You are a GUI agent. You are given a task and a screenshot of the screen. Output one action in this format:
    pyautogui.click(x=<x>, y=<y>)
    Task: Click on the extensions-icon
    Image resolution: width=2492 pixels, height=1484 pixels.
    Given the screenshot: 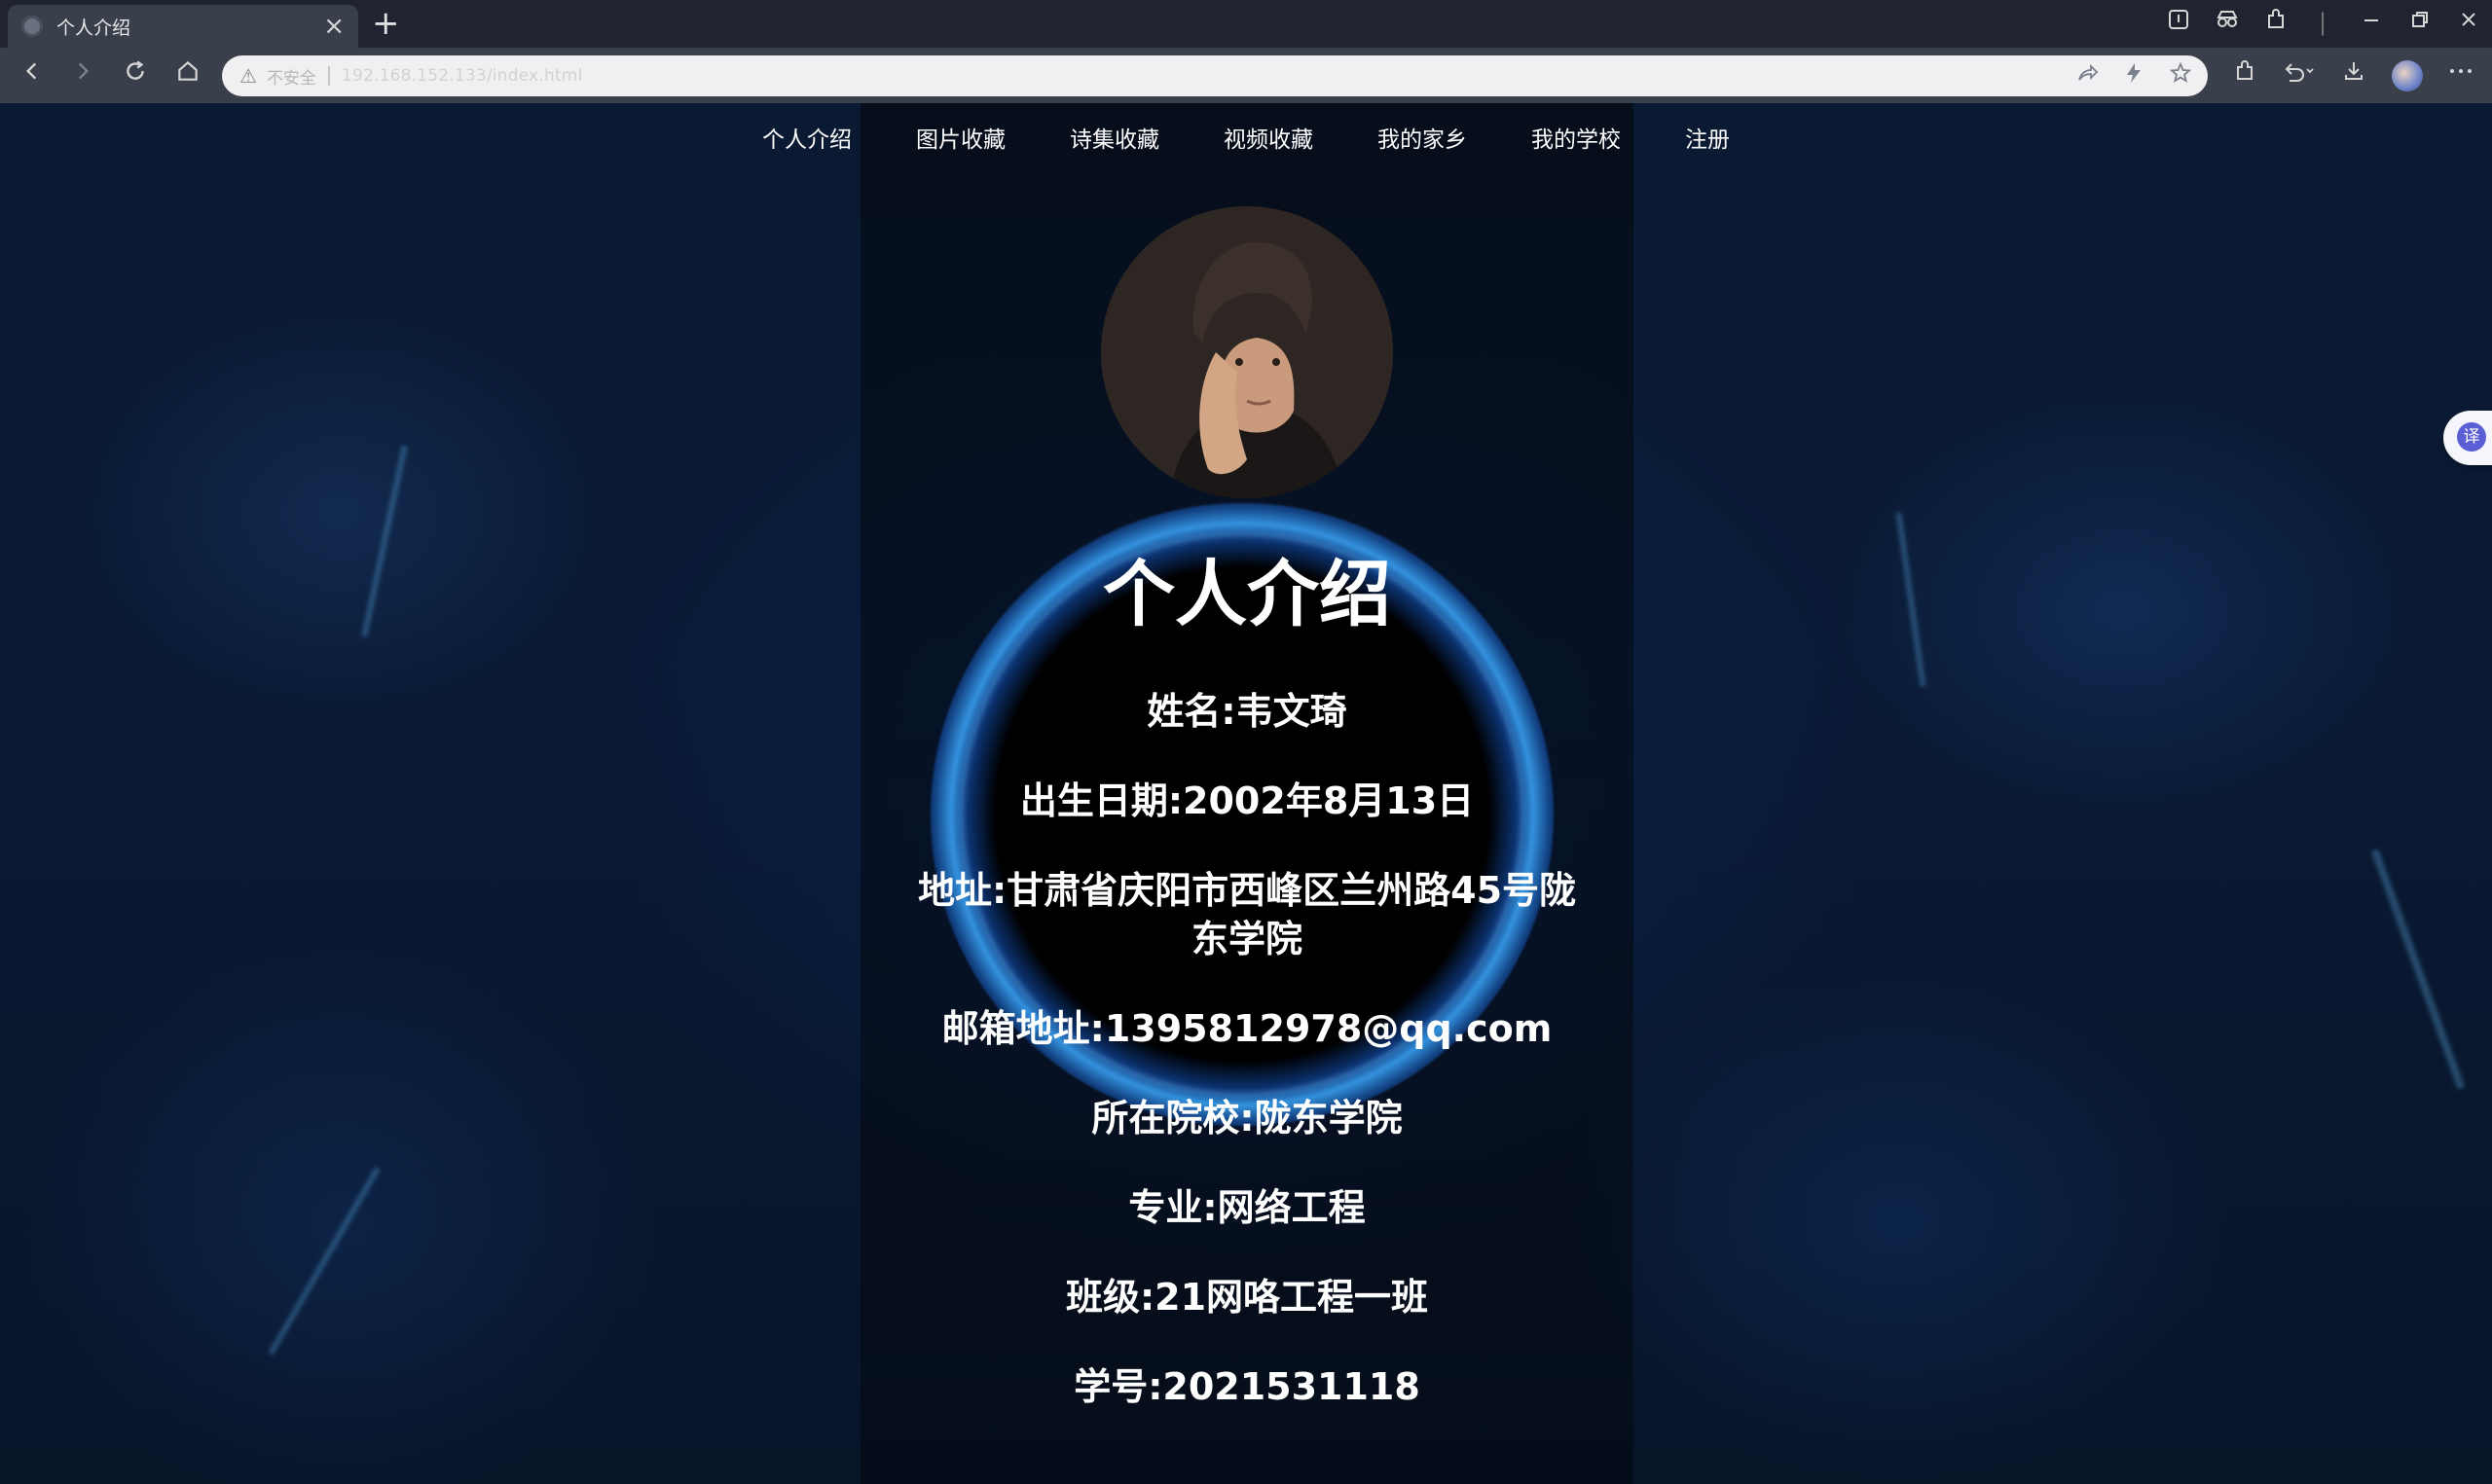 What is the action you would take?
    pyautogui.click(x=2244, y=74)
    